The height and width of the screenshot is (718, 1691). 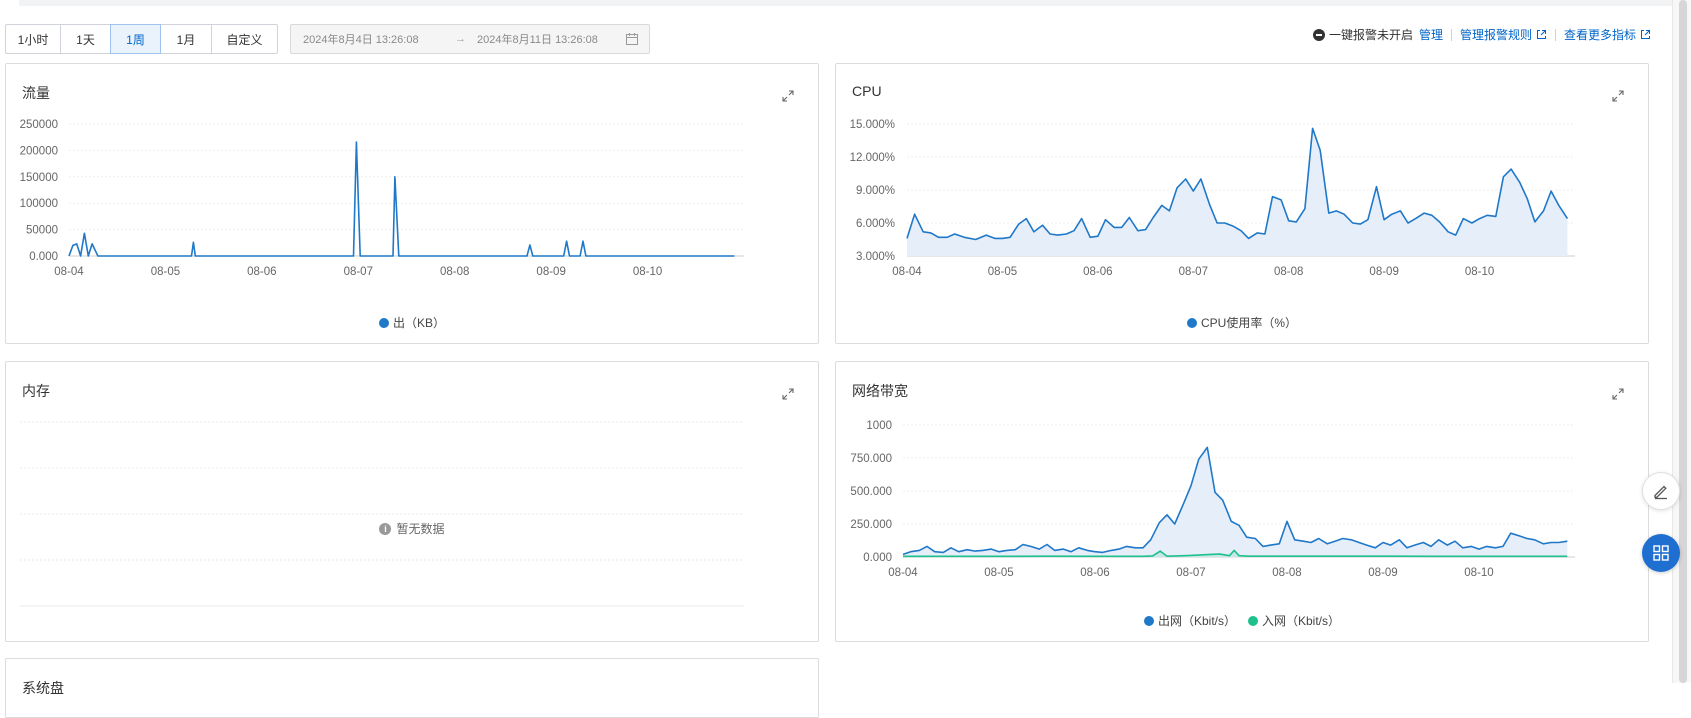 I want to click on y-tick-label: 1000, so click(x=879, y=426).